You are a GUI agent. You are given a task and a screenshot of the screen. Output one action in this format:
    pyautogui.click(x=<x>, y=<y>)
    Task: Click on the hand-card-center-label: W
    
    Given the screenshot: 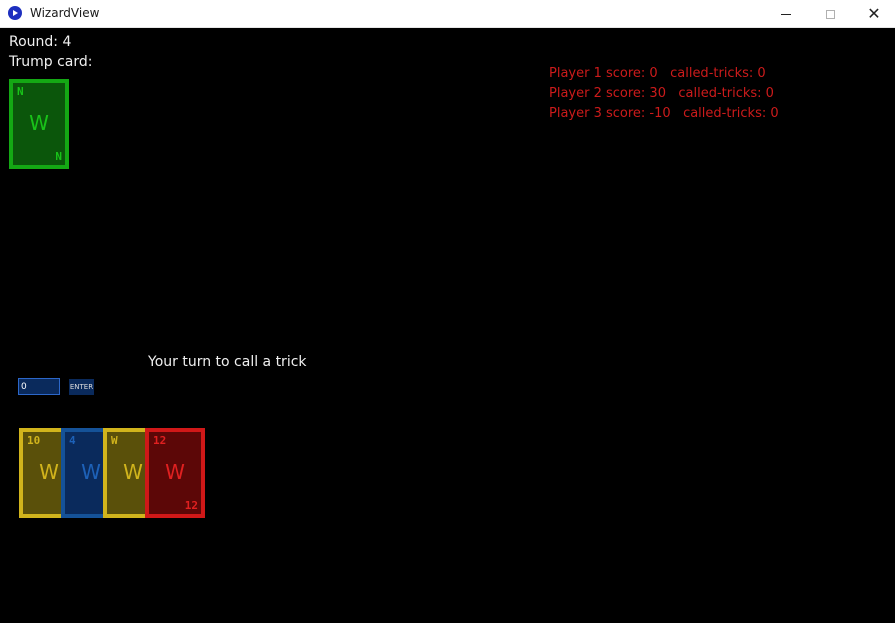 What is the action you would take?
    pyautogui.click(x=175, y=472)
    